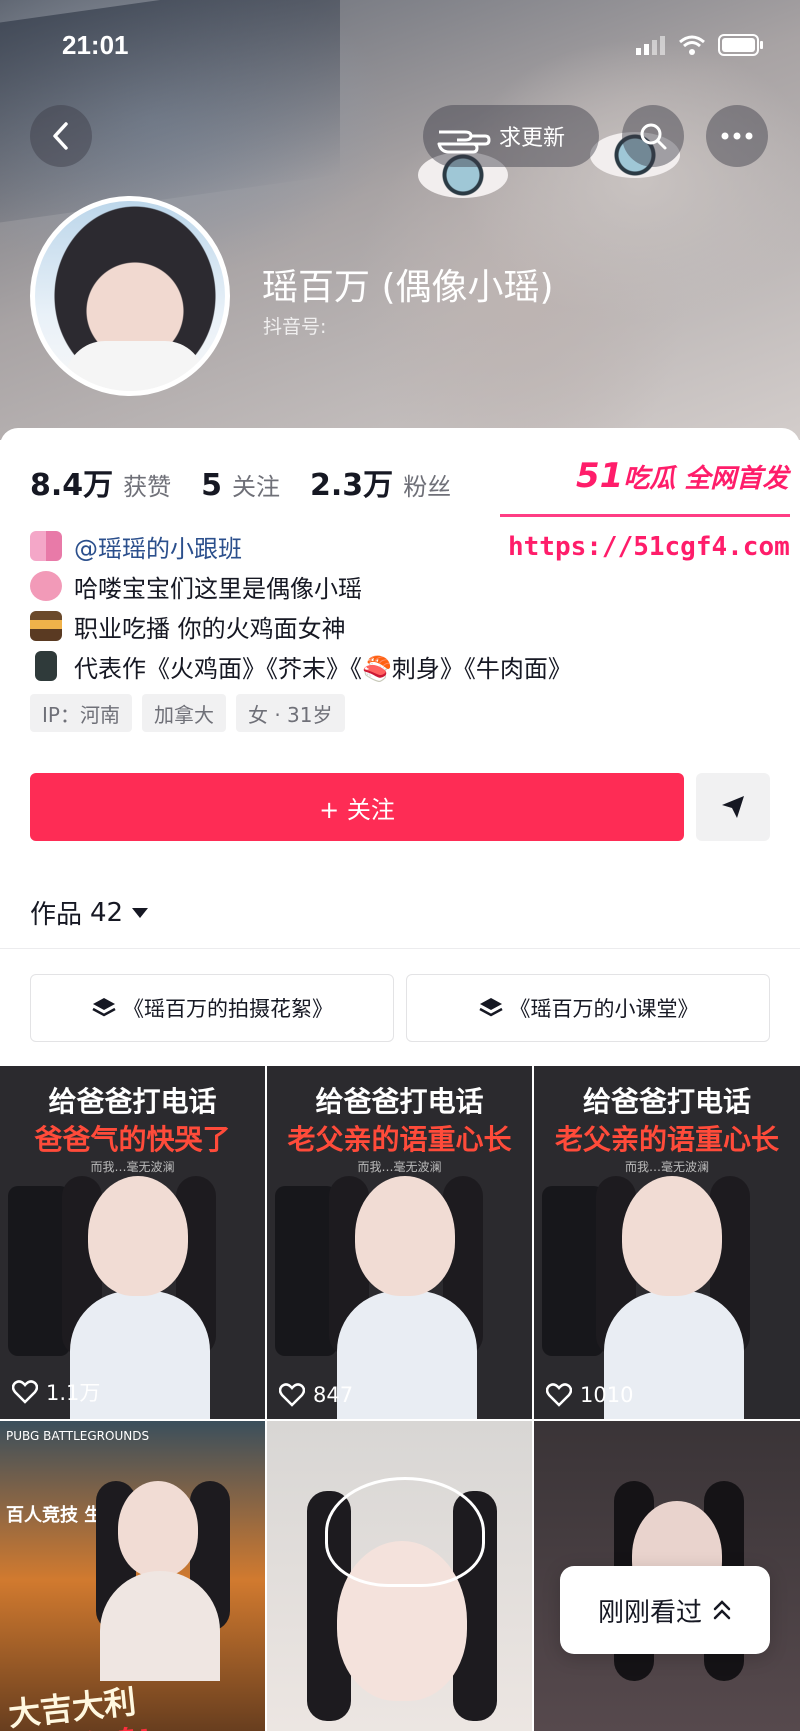 This screenshot has width=800, height=1731. Describe the element at coordinates (692, 45) in the screenshot. I see `wifi-icon` at that location.